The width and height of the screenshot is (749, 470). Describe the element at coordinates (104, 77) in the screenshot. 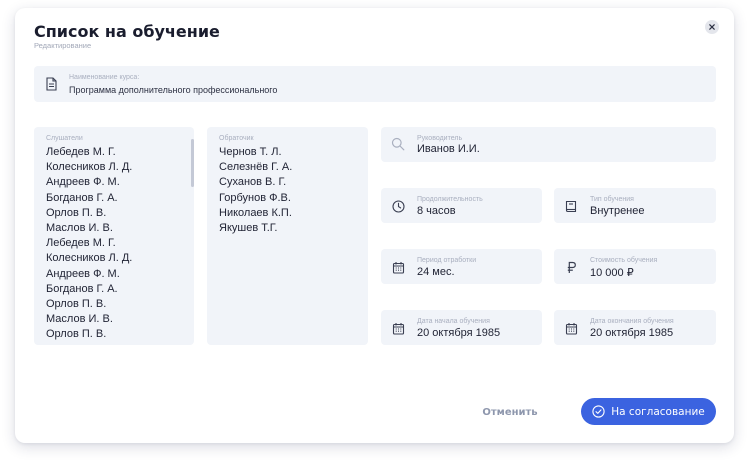

I see `course-name-label: Наименование курса:` at that location.